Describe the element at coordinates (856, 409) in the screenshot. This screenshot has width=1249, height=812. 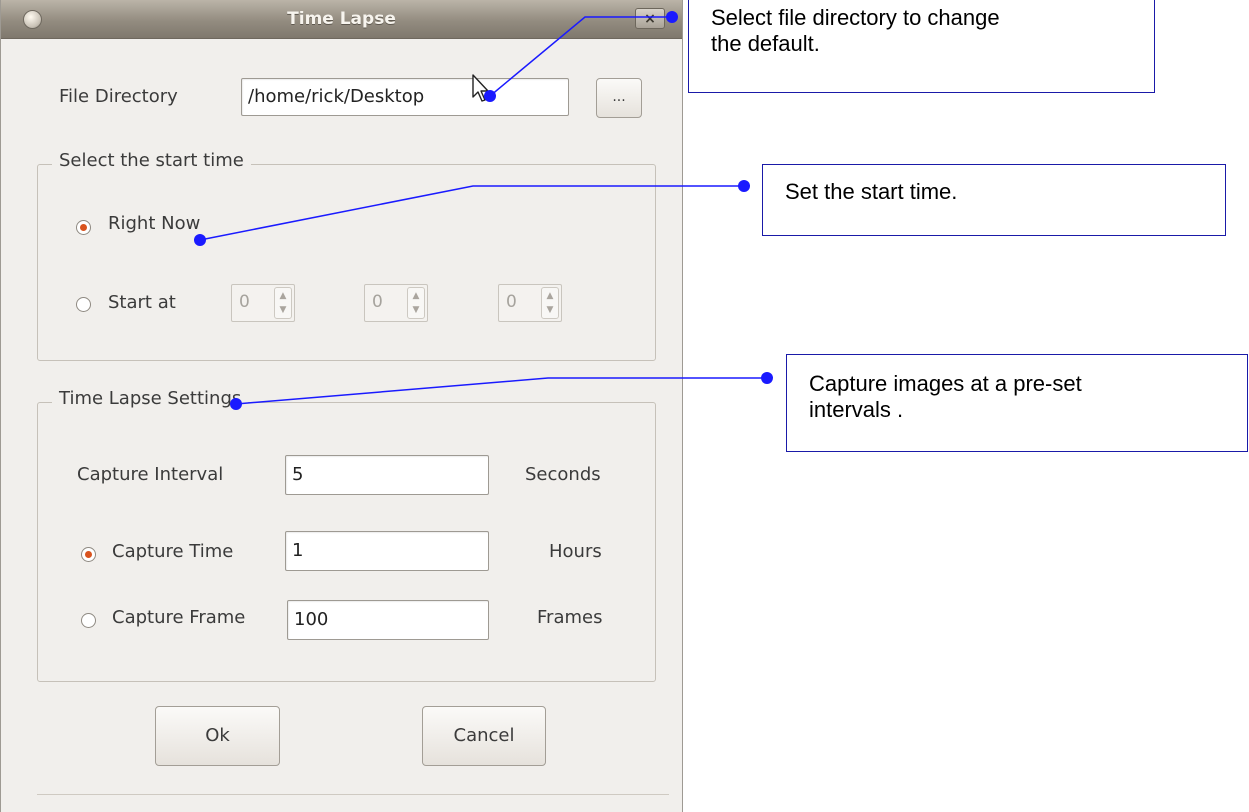
I see `interval-callout-line2: intervals .` at that location.